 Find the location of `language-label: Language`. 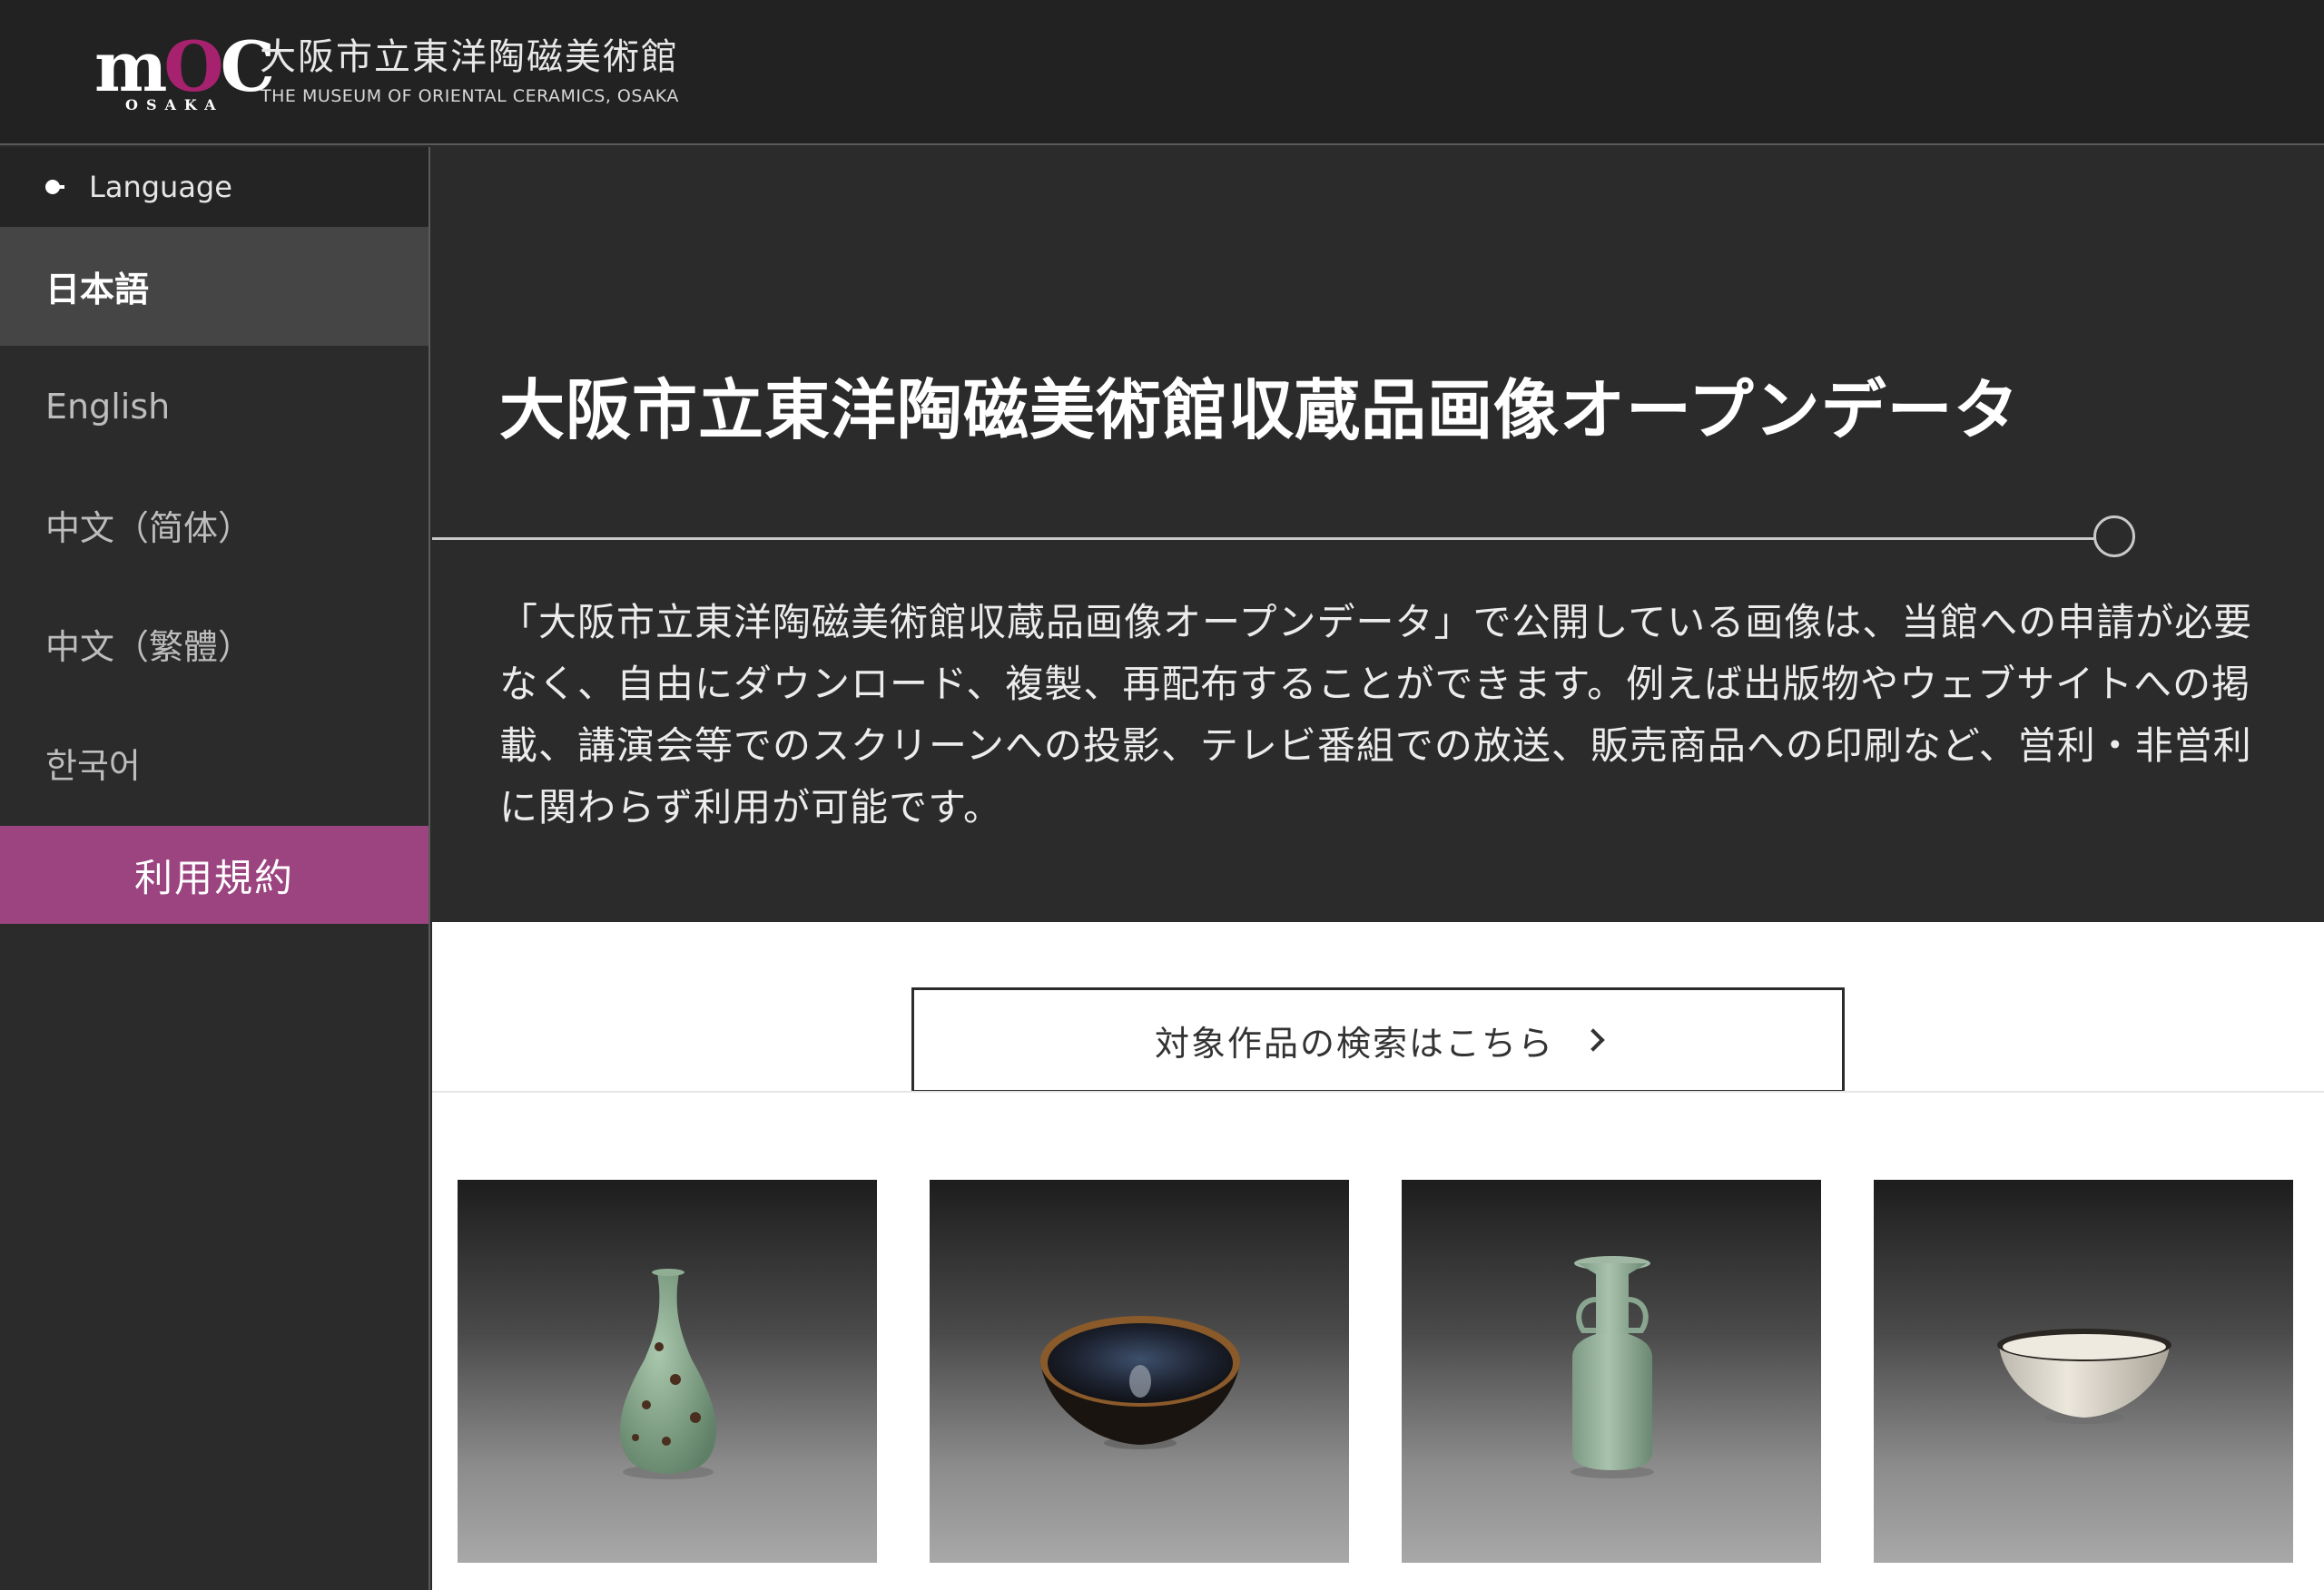

language-label: Language is located at coordinates (160, 187).